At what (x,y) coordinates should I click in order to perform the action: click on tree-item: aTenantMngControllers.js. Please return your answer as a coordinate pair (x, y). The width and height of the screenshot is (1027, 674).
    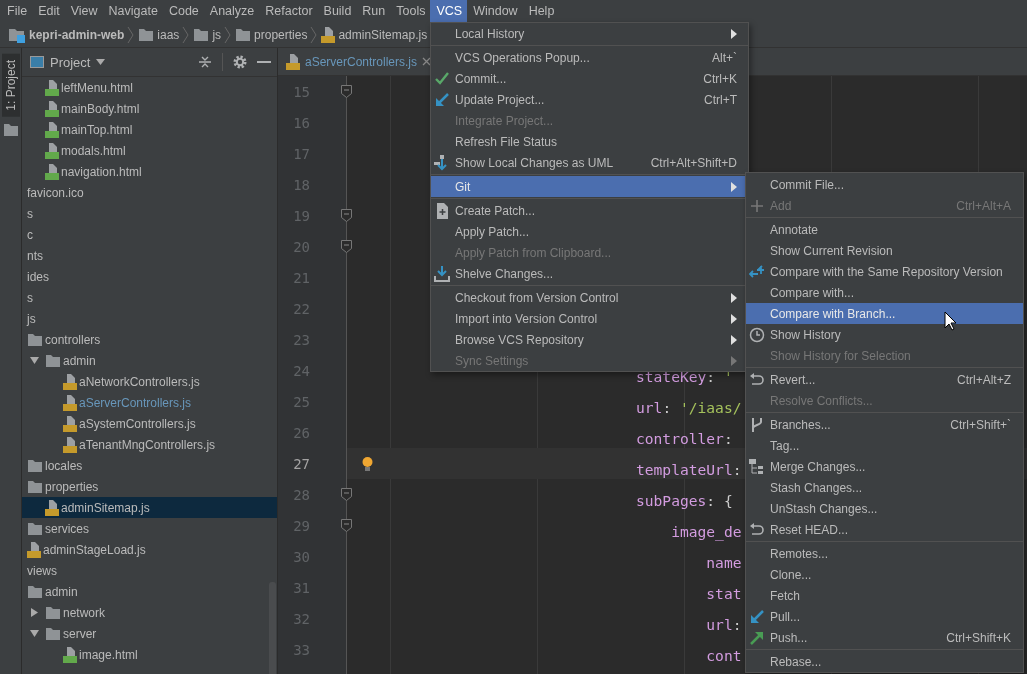
    Looking at the image, I should click on (149, 444).